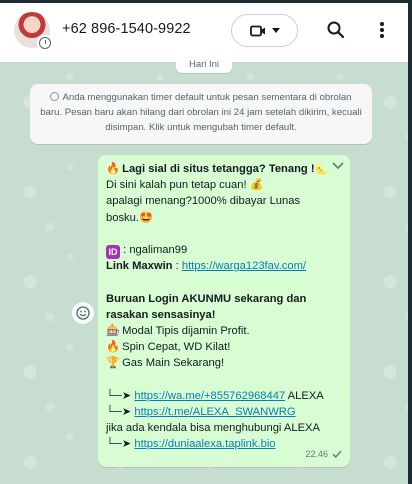 Image resolution: width=412 pixels, height=484 pixels. I want to click on starstruck-face-icon: 🤩, so click(145, 217).